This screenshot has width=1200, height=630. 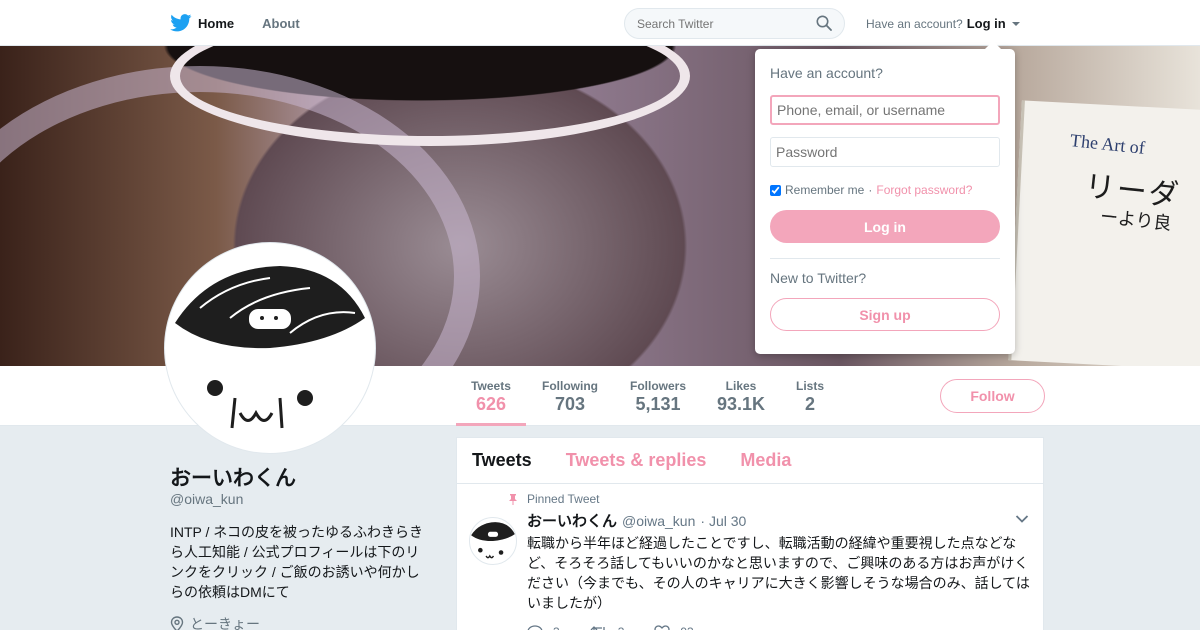 I want to click on timeline-tabs: Tweets Tweets & replies Media, so click(x=750, y=461).